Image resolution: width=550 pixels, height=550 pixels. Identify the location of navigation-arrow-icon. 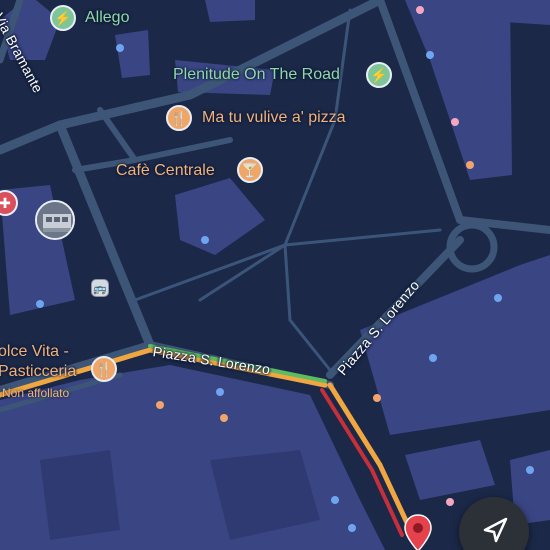
(495, 530).